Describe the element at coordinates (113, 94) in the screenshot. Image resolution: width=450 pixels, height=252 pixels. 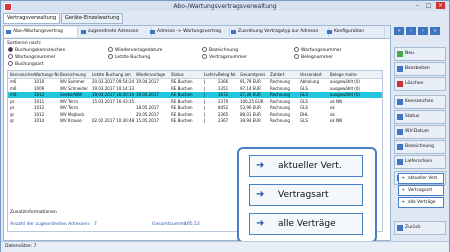
I see `table-cell: 19.04.2017 16:20:10` at that location.